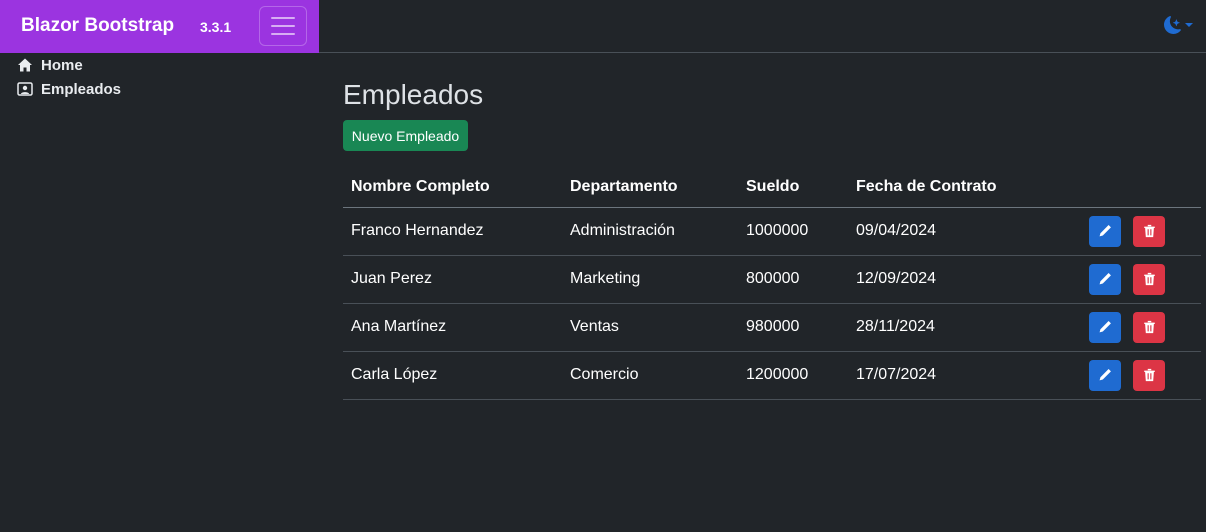  Describe the element at coordinates (793, 375) in the screenshot. I see `cell-sueldo: 1200000` at that location.